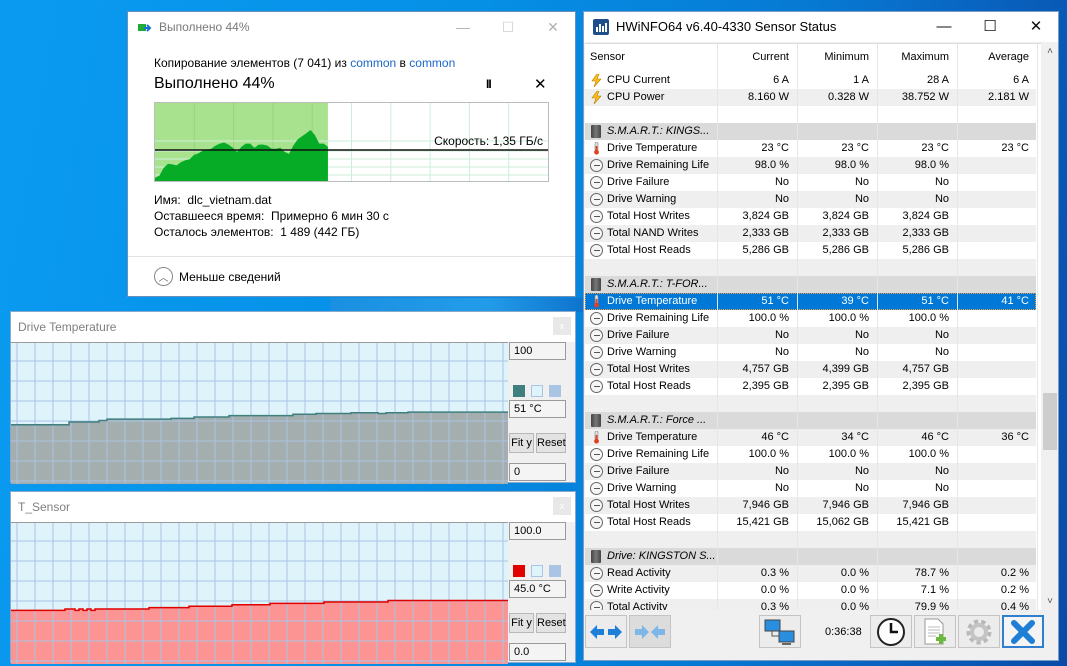 The width and height of the screenshot is (1067, 666). Describe the element at coordinates (891, 631) in the screenshot. I see `reset-clock-button` at that location.